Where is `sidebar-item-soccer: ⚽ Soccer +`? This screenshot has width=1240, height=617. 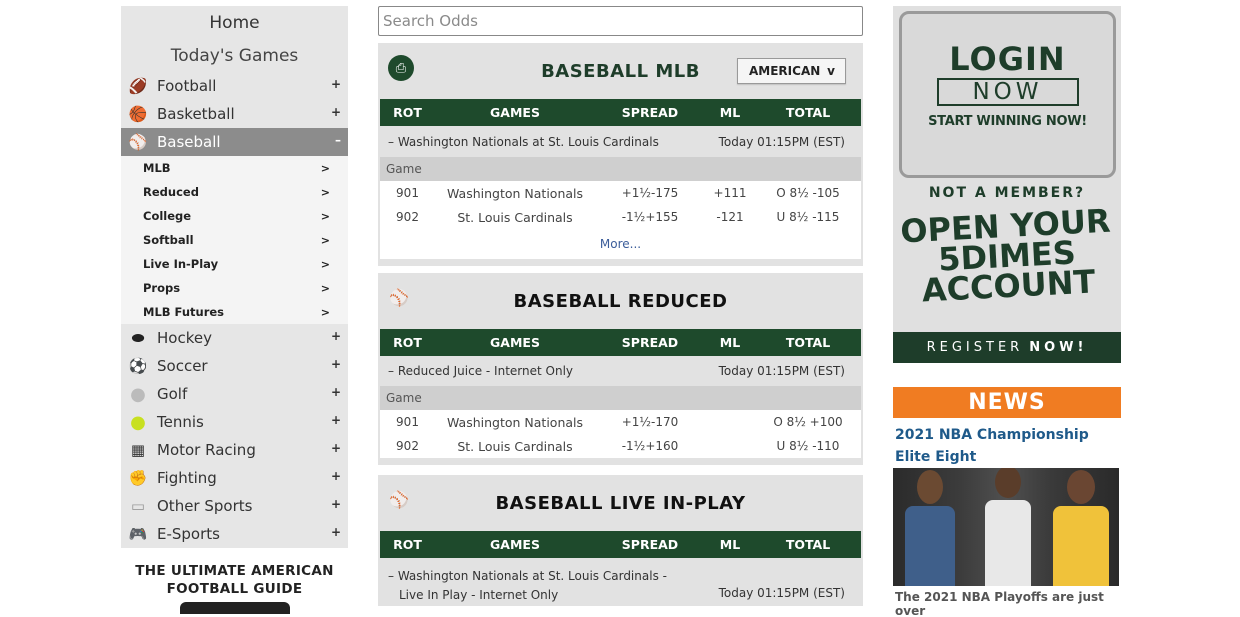 sidebar-item-soccer: ⚽ Soccer + is located at coordinates (234, 366).